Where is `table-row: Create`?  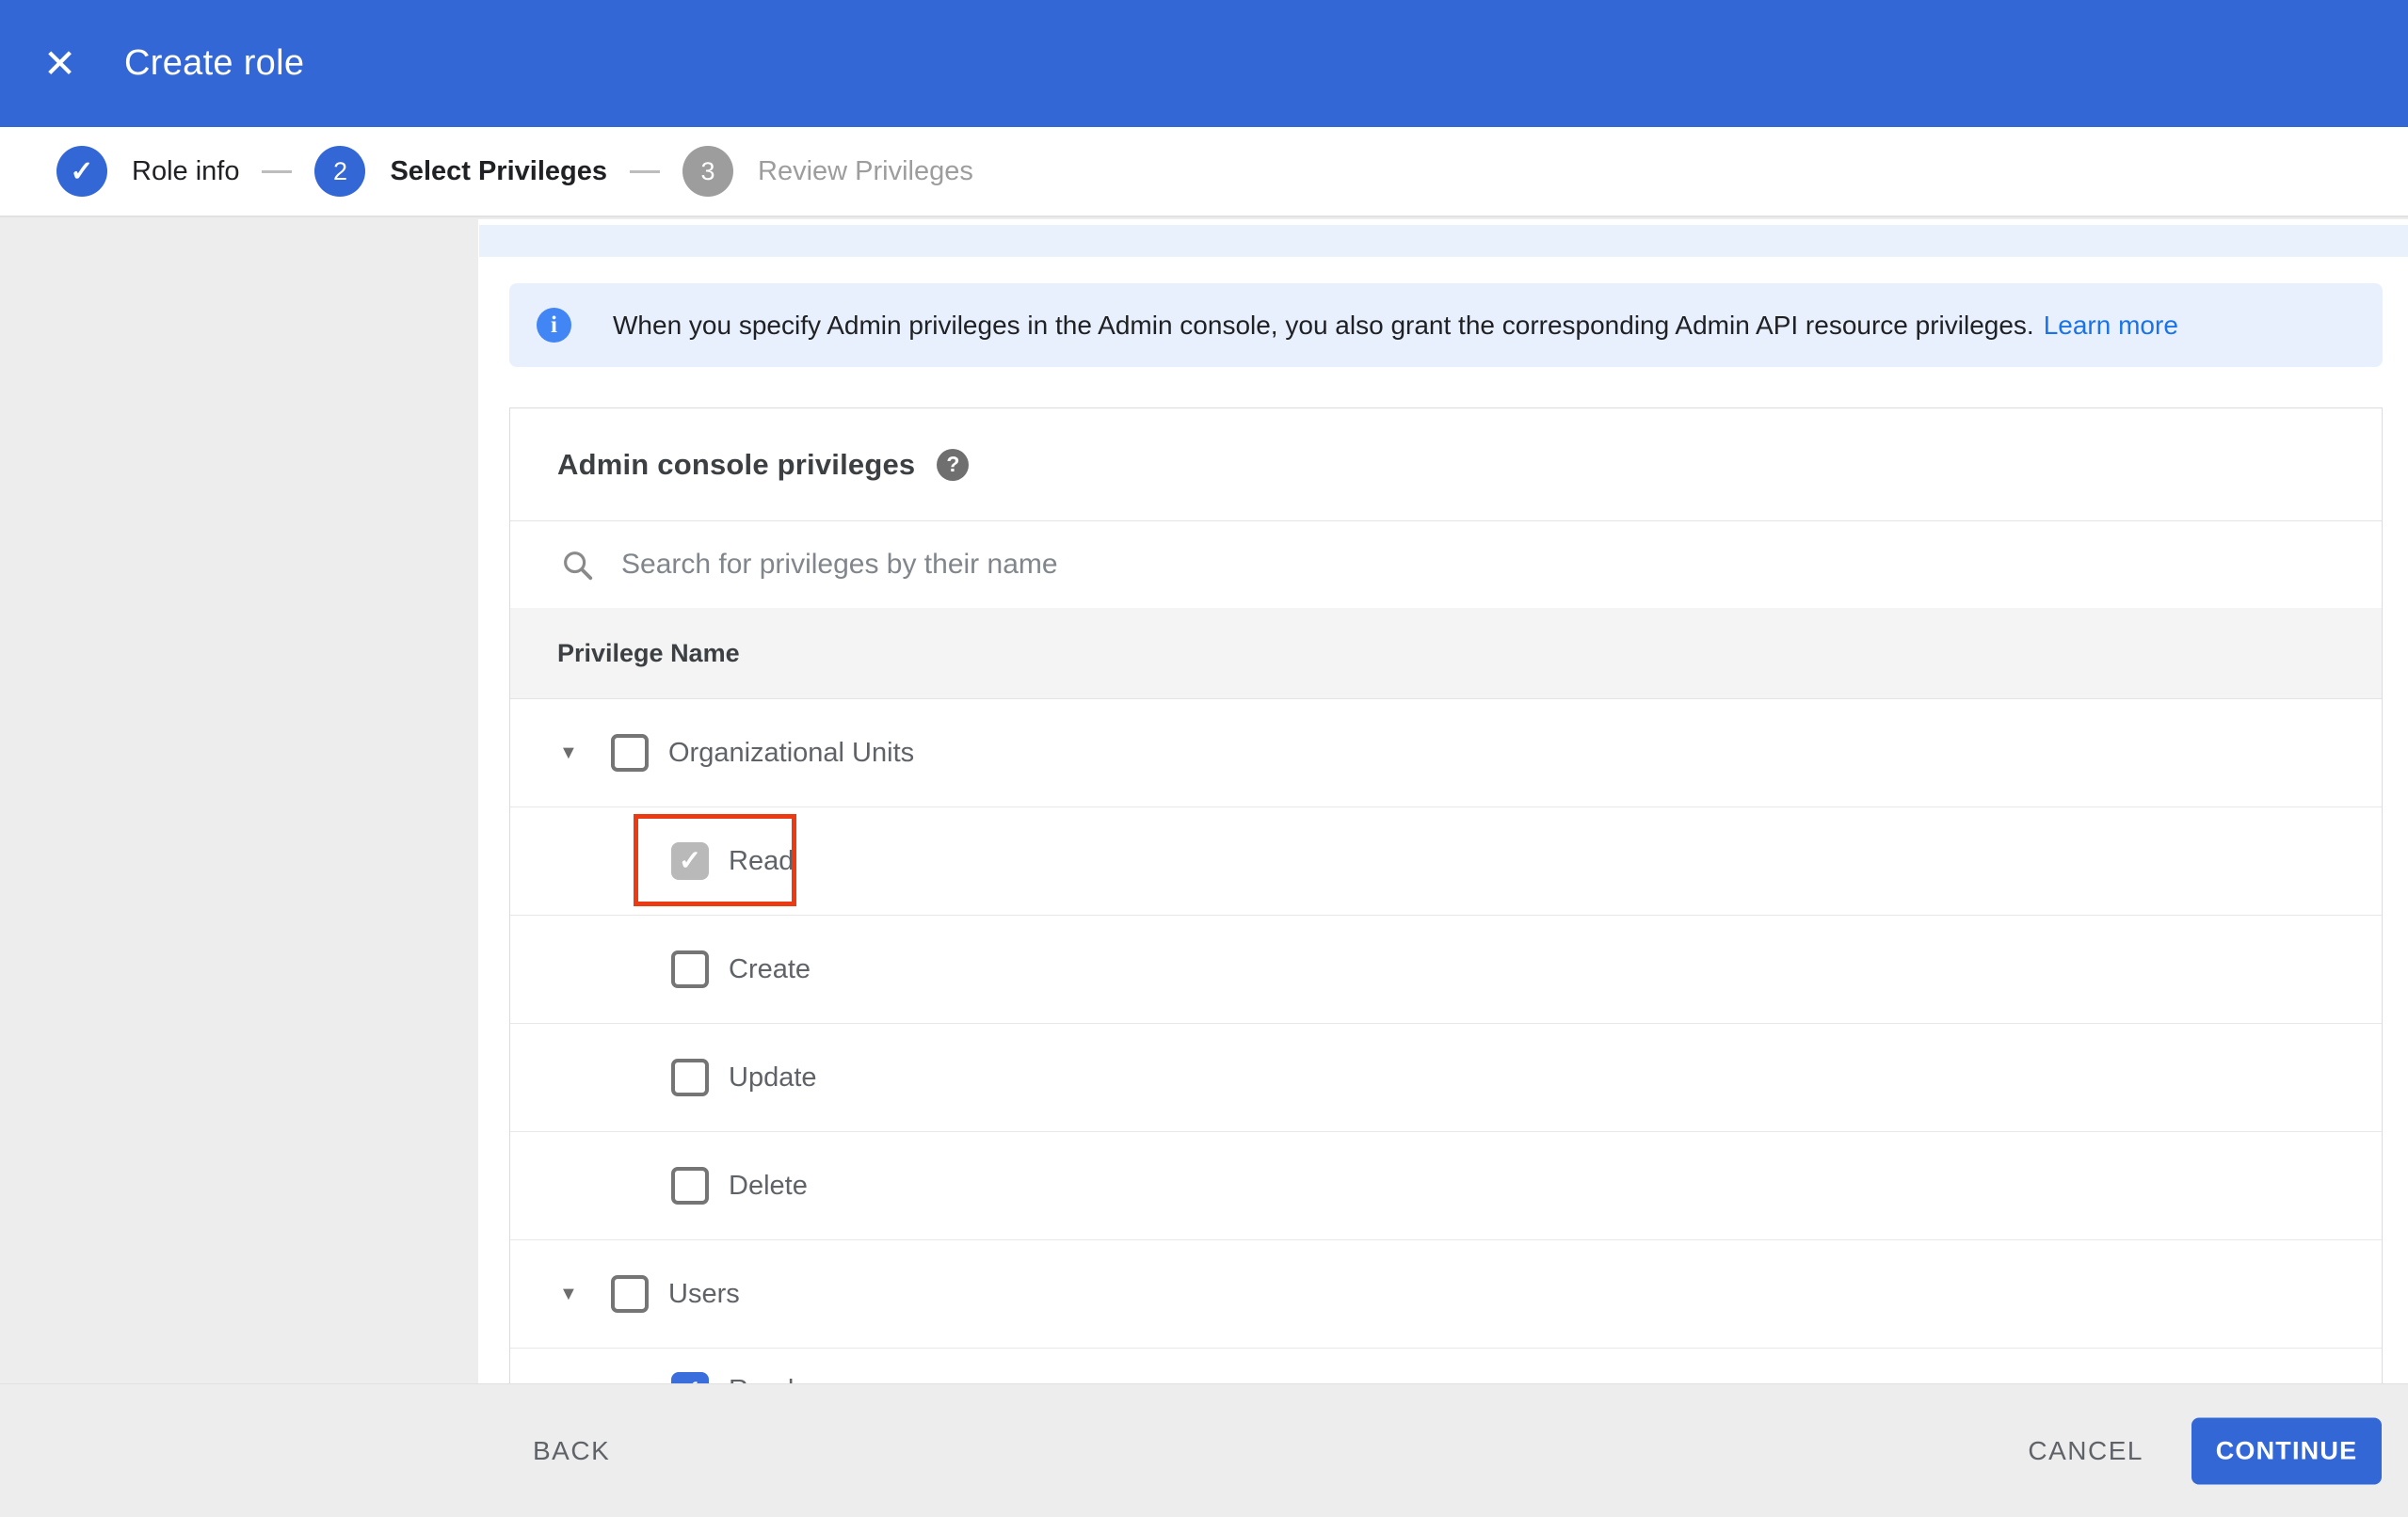 table-row: Create is located at coordinates (1446, 970).